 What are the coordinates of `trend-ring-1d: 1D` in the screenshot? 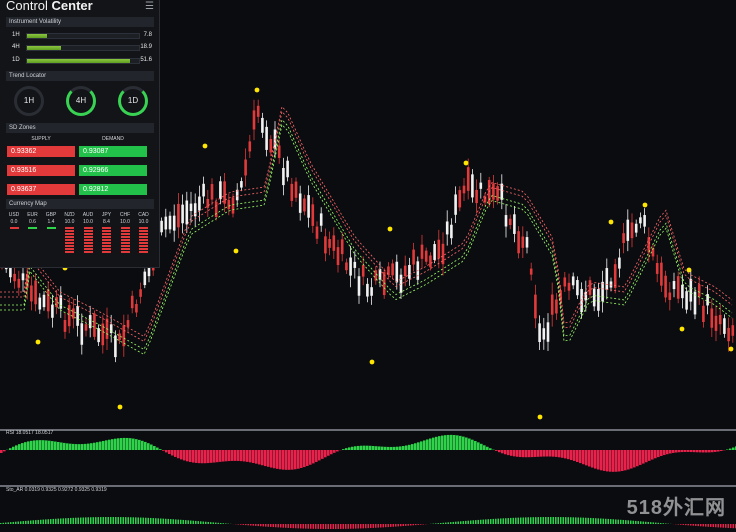 It's located at (133, 101).